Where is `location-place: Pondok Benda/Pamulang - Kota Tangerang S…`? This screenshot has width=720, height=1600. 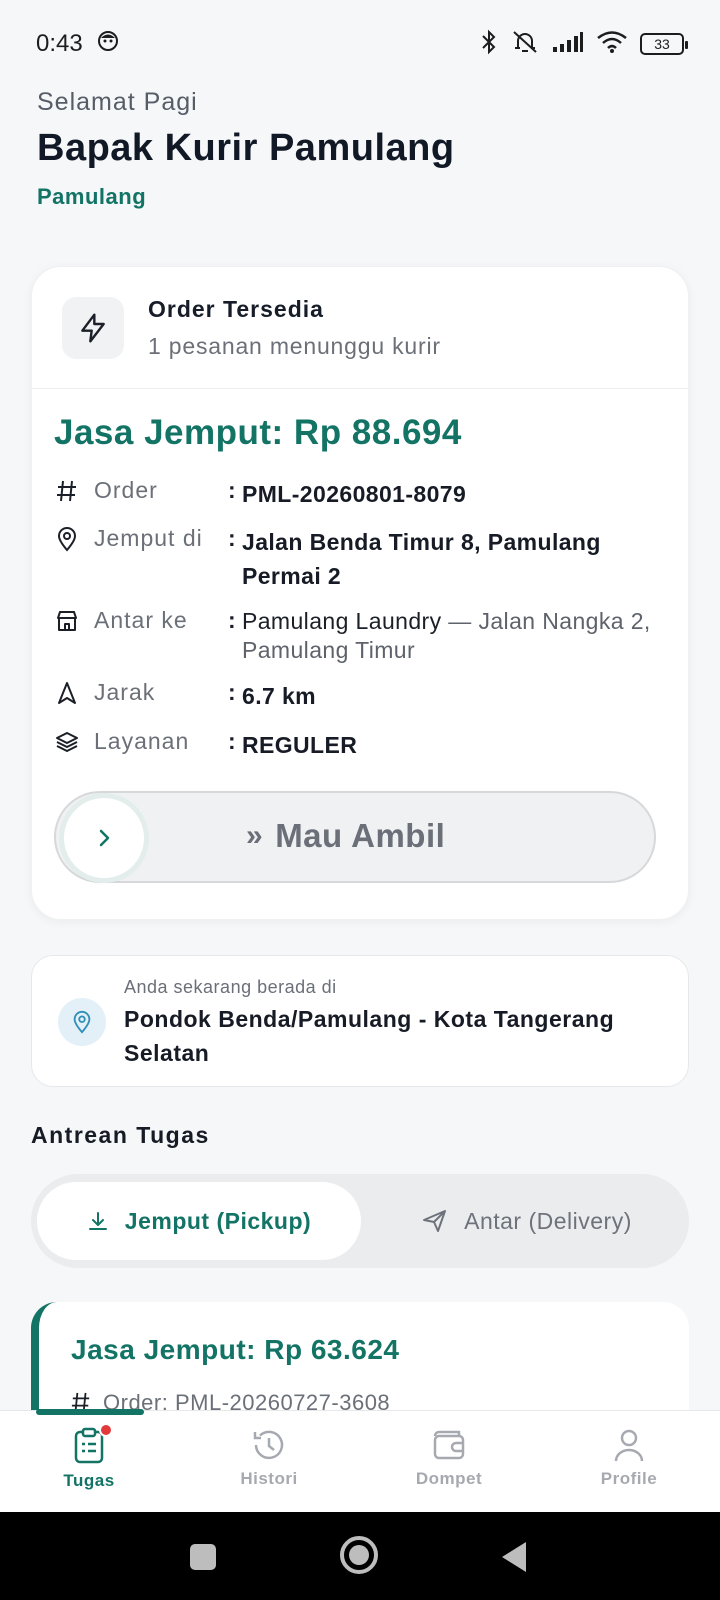 location-place: Pondok Benda/Pamulang - Kota Tangerang S… is located at coordinates (369, 1036).